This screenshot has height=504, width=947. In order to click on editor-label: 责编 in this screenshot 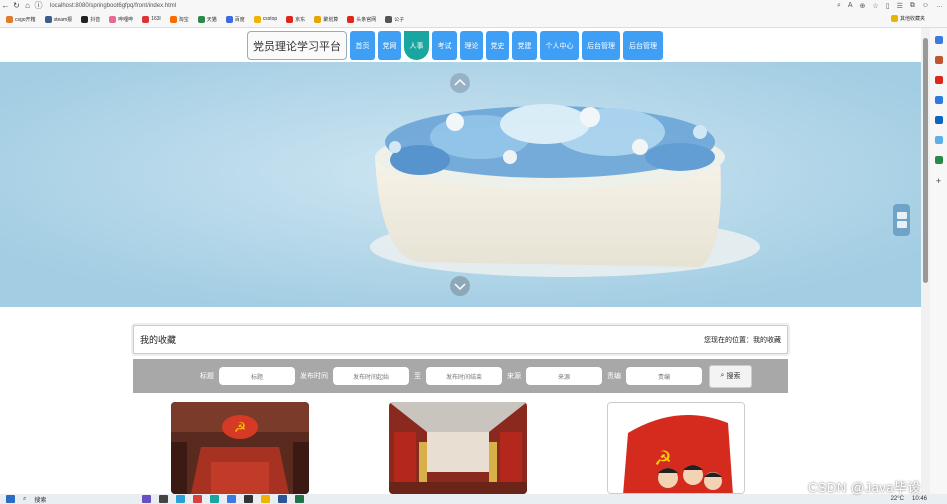, I will do `click(614, 376)`.